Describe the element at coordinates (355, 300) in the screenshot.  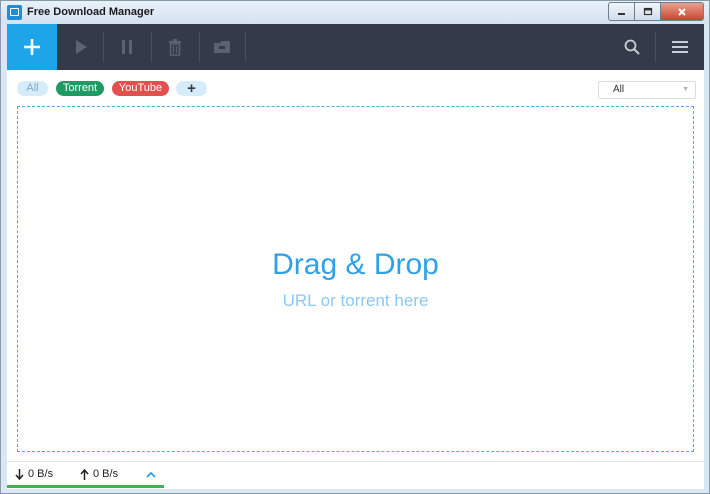
I see `drop-zone-subtitle: URL or torrent here` at that location.